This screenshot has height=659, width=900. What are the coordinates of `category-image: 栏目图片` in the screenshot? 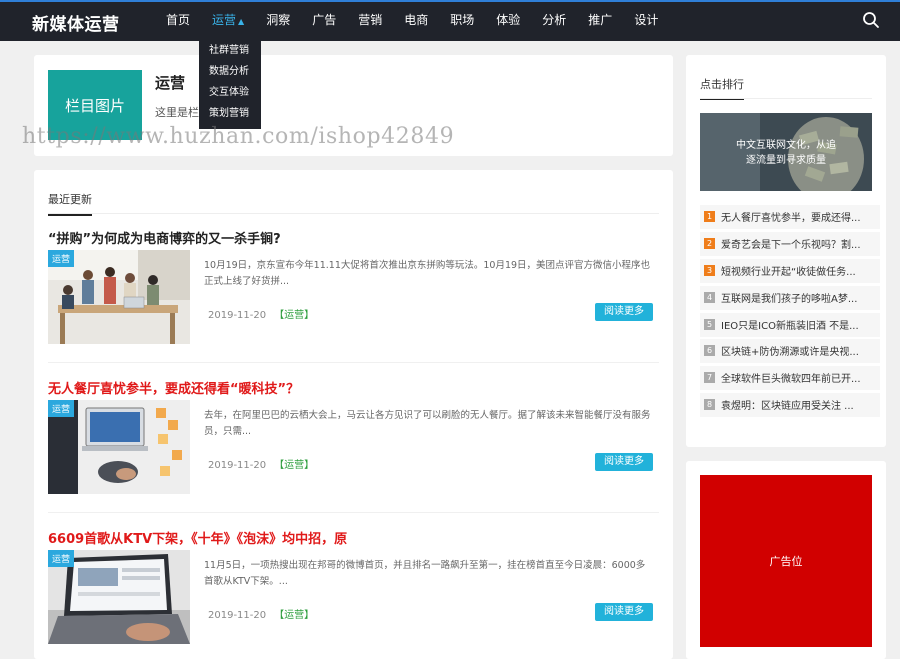 It's located at (95, 105).